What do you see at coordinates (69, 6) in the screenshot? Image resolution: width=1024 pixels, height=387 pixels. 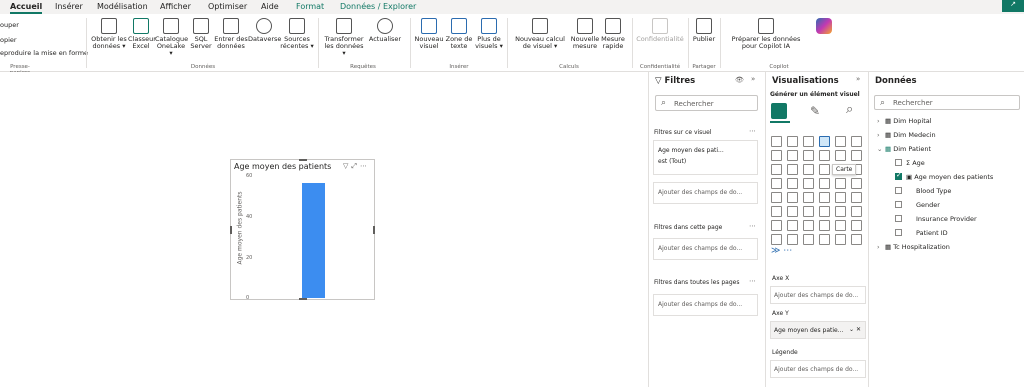 I see `tab-inserer: Insérer` at bounding box center [69, 6].